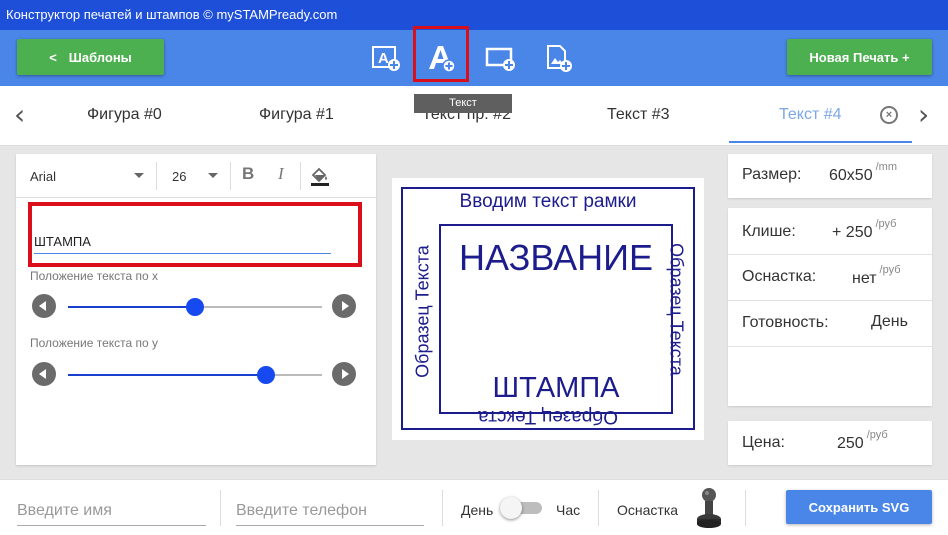  What do you see at coordinates (785, 322) in the screenshot?
I see `ready-label: Готовность:` at bounding box center [785, 322].